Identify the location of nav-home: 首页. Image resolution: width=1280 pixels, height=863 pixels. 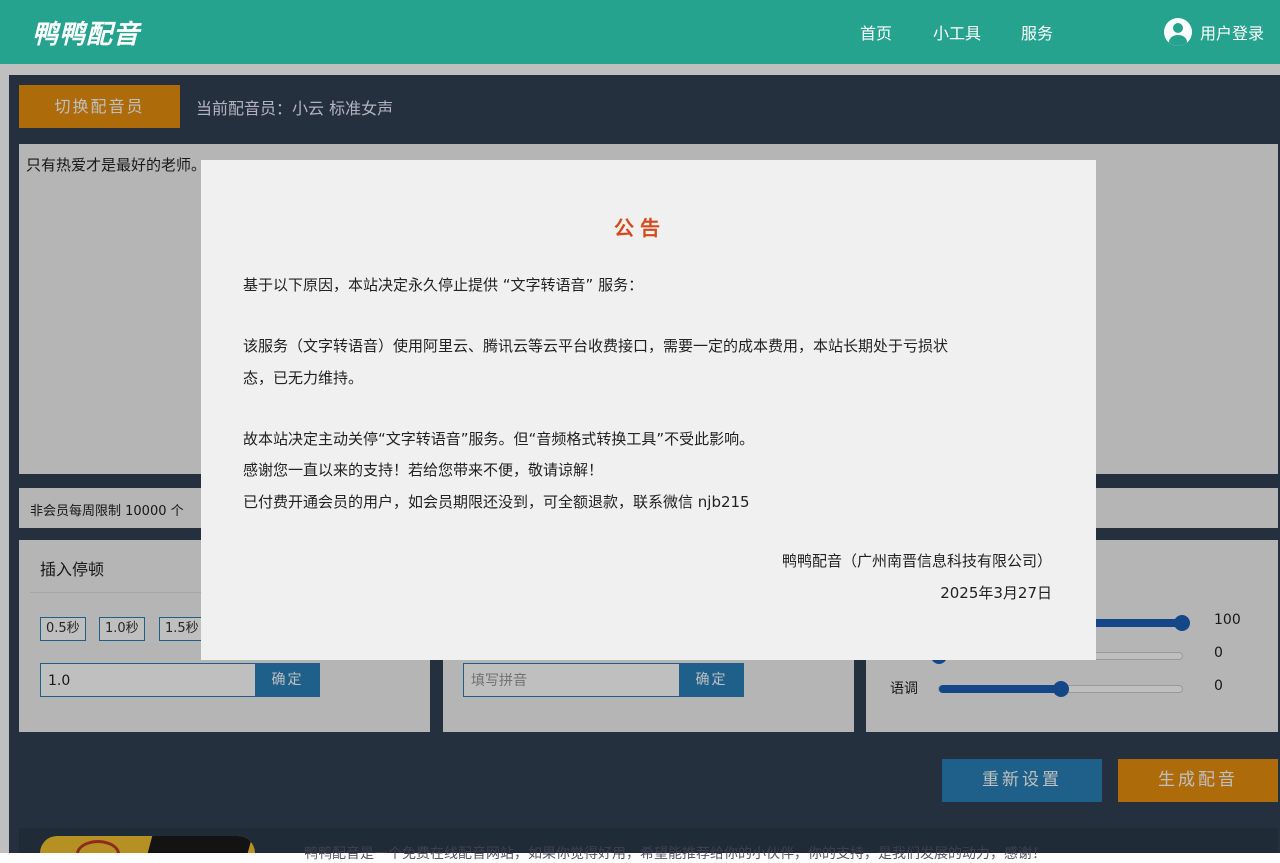
(876, 32).